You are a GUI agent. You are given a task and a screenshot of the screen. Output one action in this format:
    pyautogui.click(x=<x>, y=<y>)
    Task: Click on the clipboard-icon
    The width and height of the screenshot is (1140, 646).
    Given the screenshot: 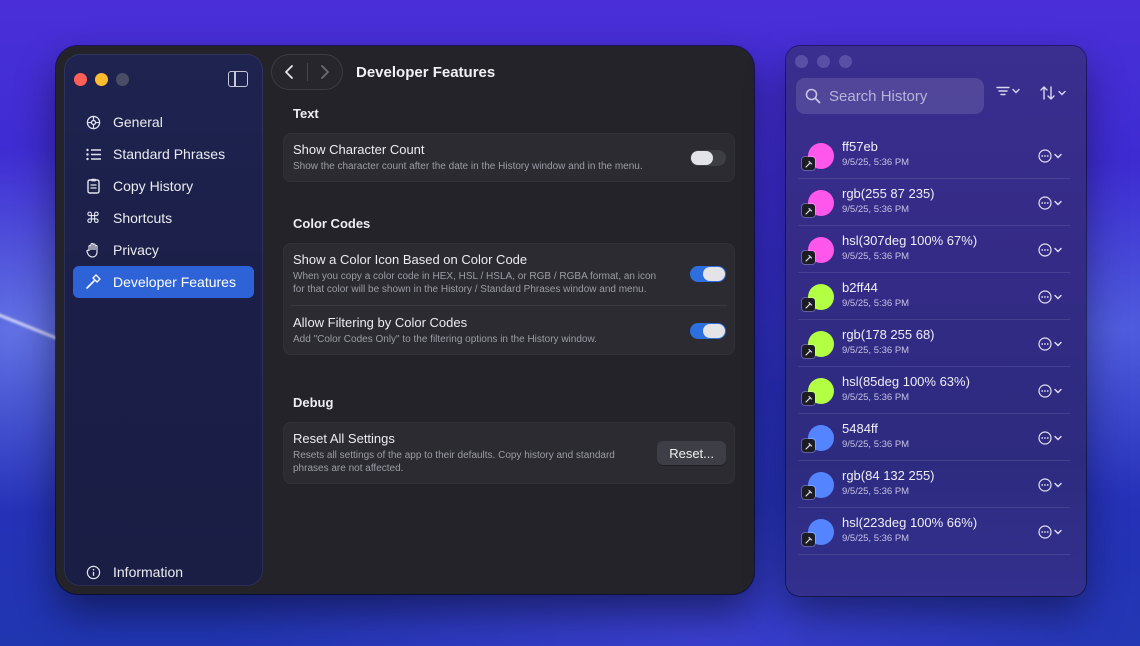 What is the action you would take?
    pyautogui.click(x=93, y=186)
    